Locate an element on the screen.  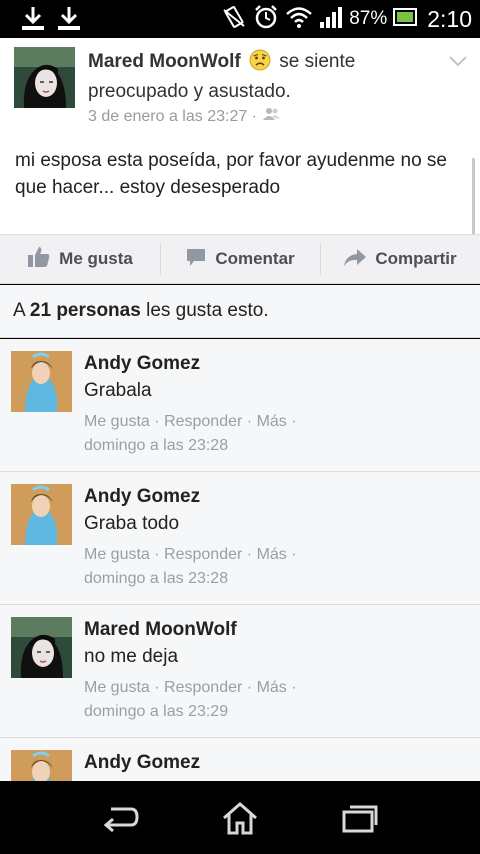
status-bar: 87% 2:10 is located at coordinates (240, 19).